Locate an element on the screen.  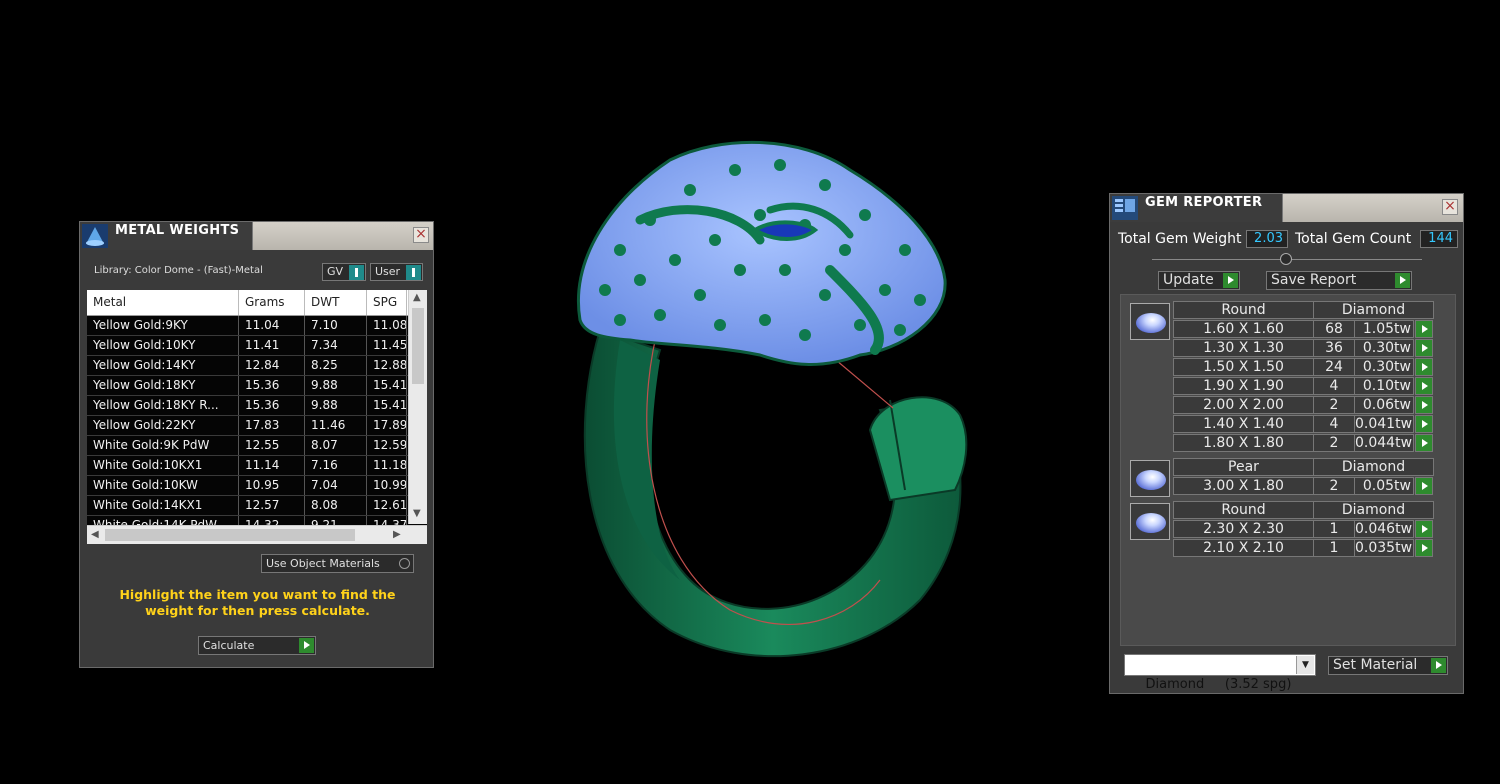
gem-count-cell: 2 is located at coordinates (1334, 405).